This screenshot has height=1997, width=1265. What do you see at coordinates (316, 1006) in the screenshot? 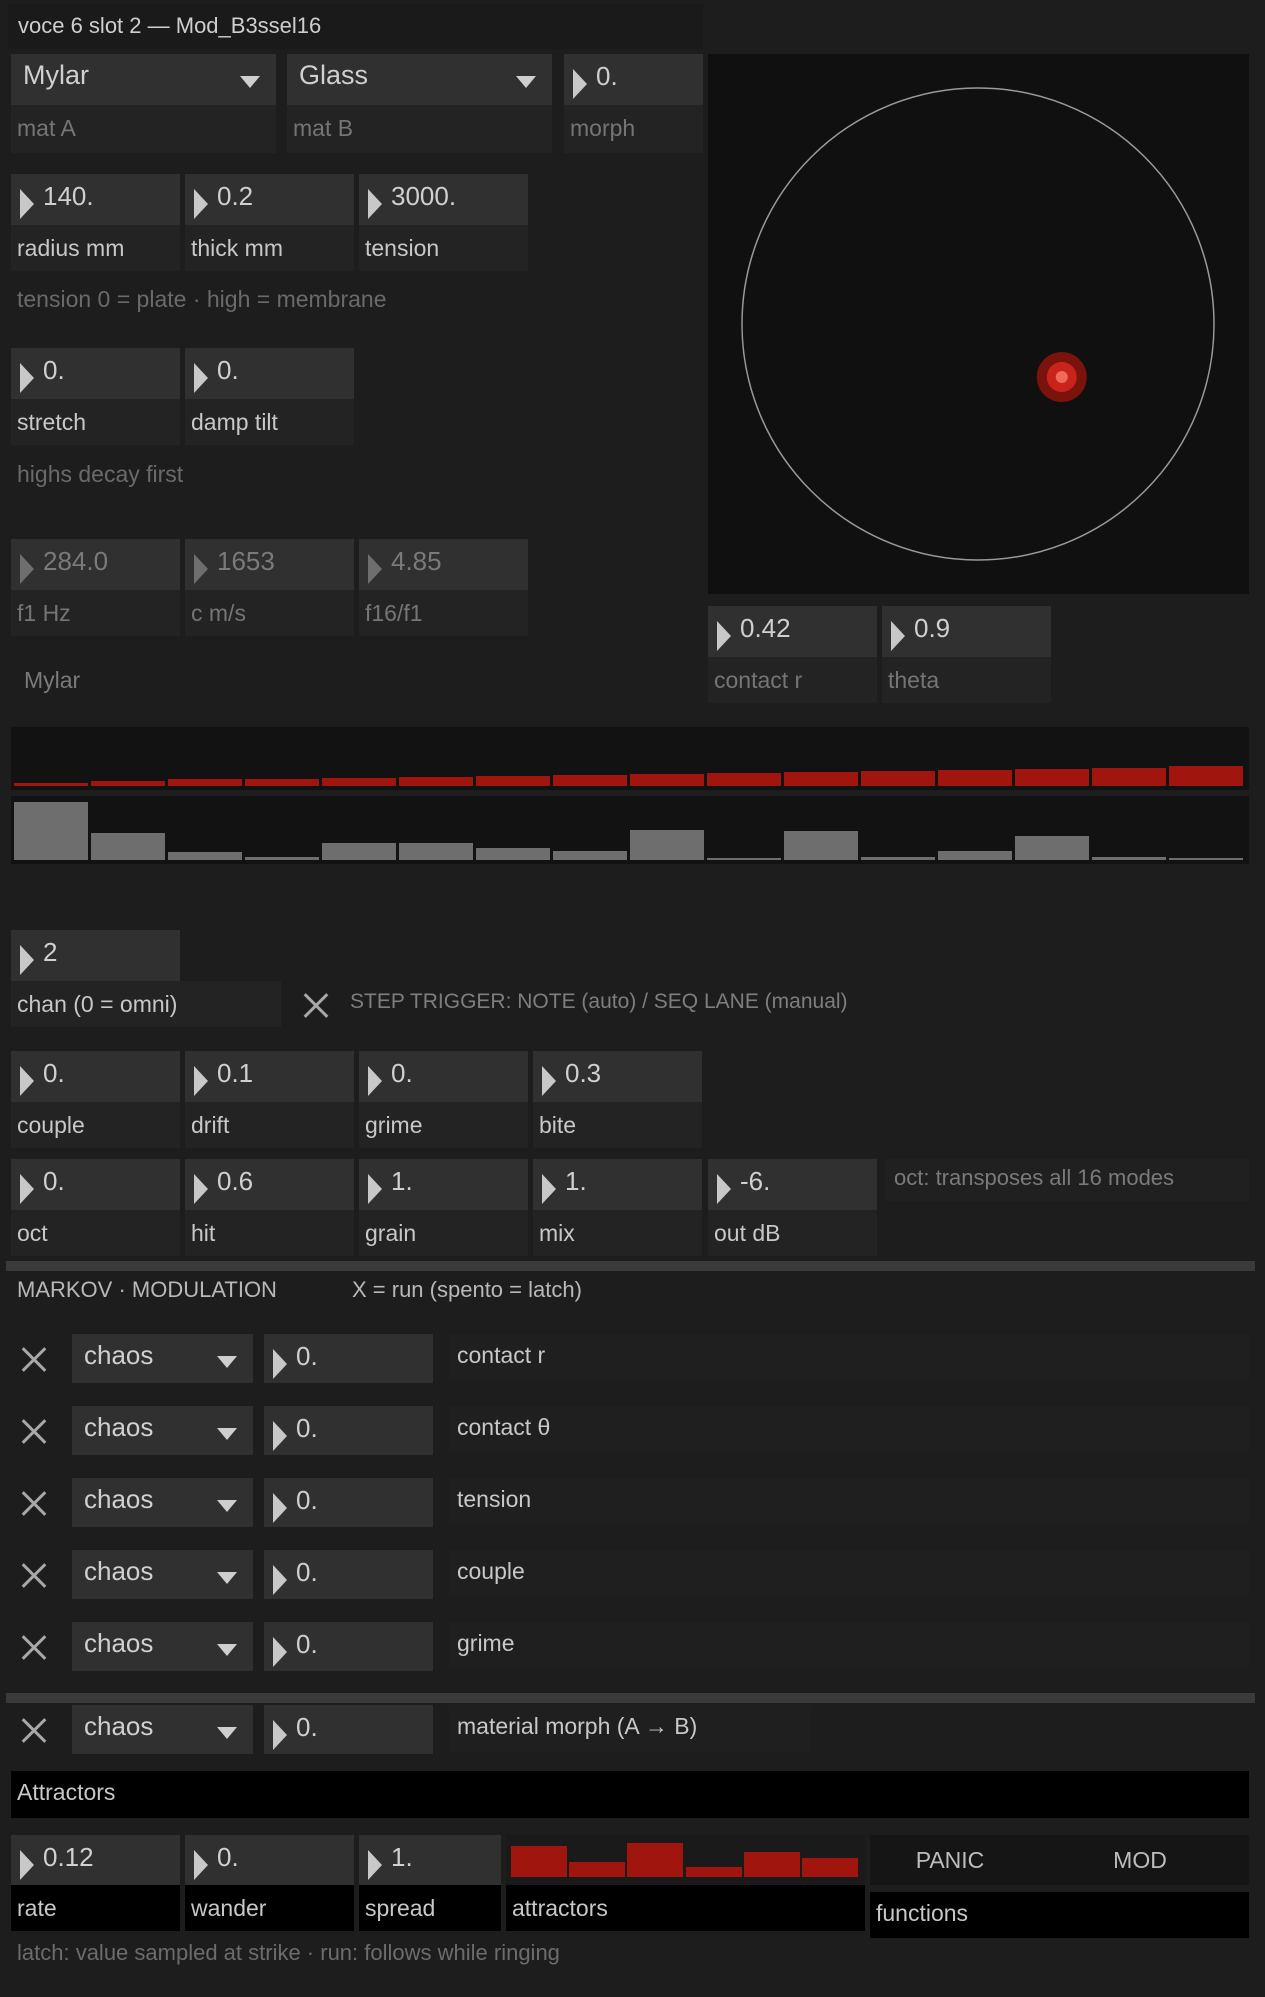
I see `step-trigger-toggle` at bounding box center [316, 1006].